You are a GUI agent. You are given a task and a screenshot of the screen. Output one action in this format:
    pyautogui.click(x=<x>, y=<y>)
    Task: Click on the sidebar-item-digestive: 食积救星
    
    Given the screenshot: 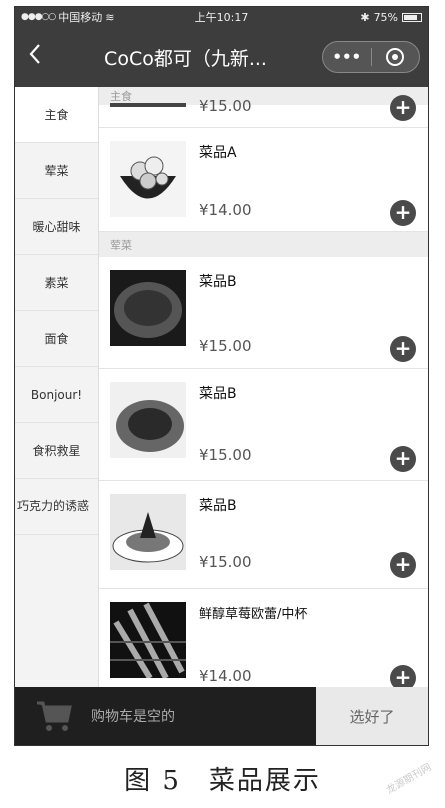 What is the action you would take?
    pyautogui.click(x=56, y=451)
    